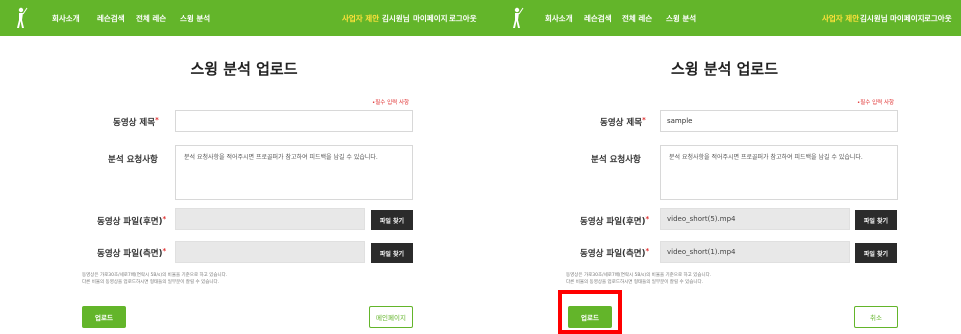  I want to click on file-side-input: video_short(1).mp4, so click(755, 252).